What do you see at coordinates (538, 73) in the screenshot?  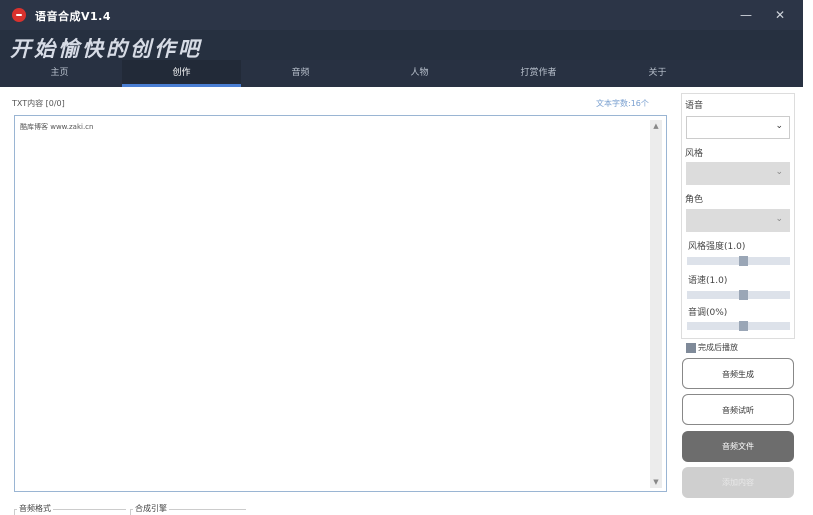 I see `tab-donate: 打赏作者` at bounding box center [538, 73].